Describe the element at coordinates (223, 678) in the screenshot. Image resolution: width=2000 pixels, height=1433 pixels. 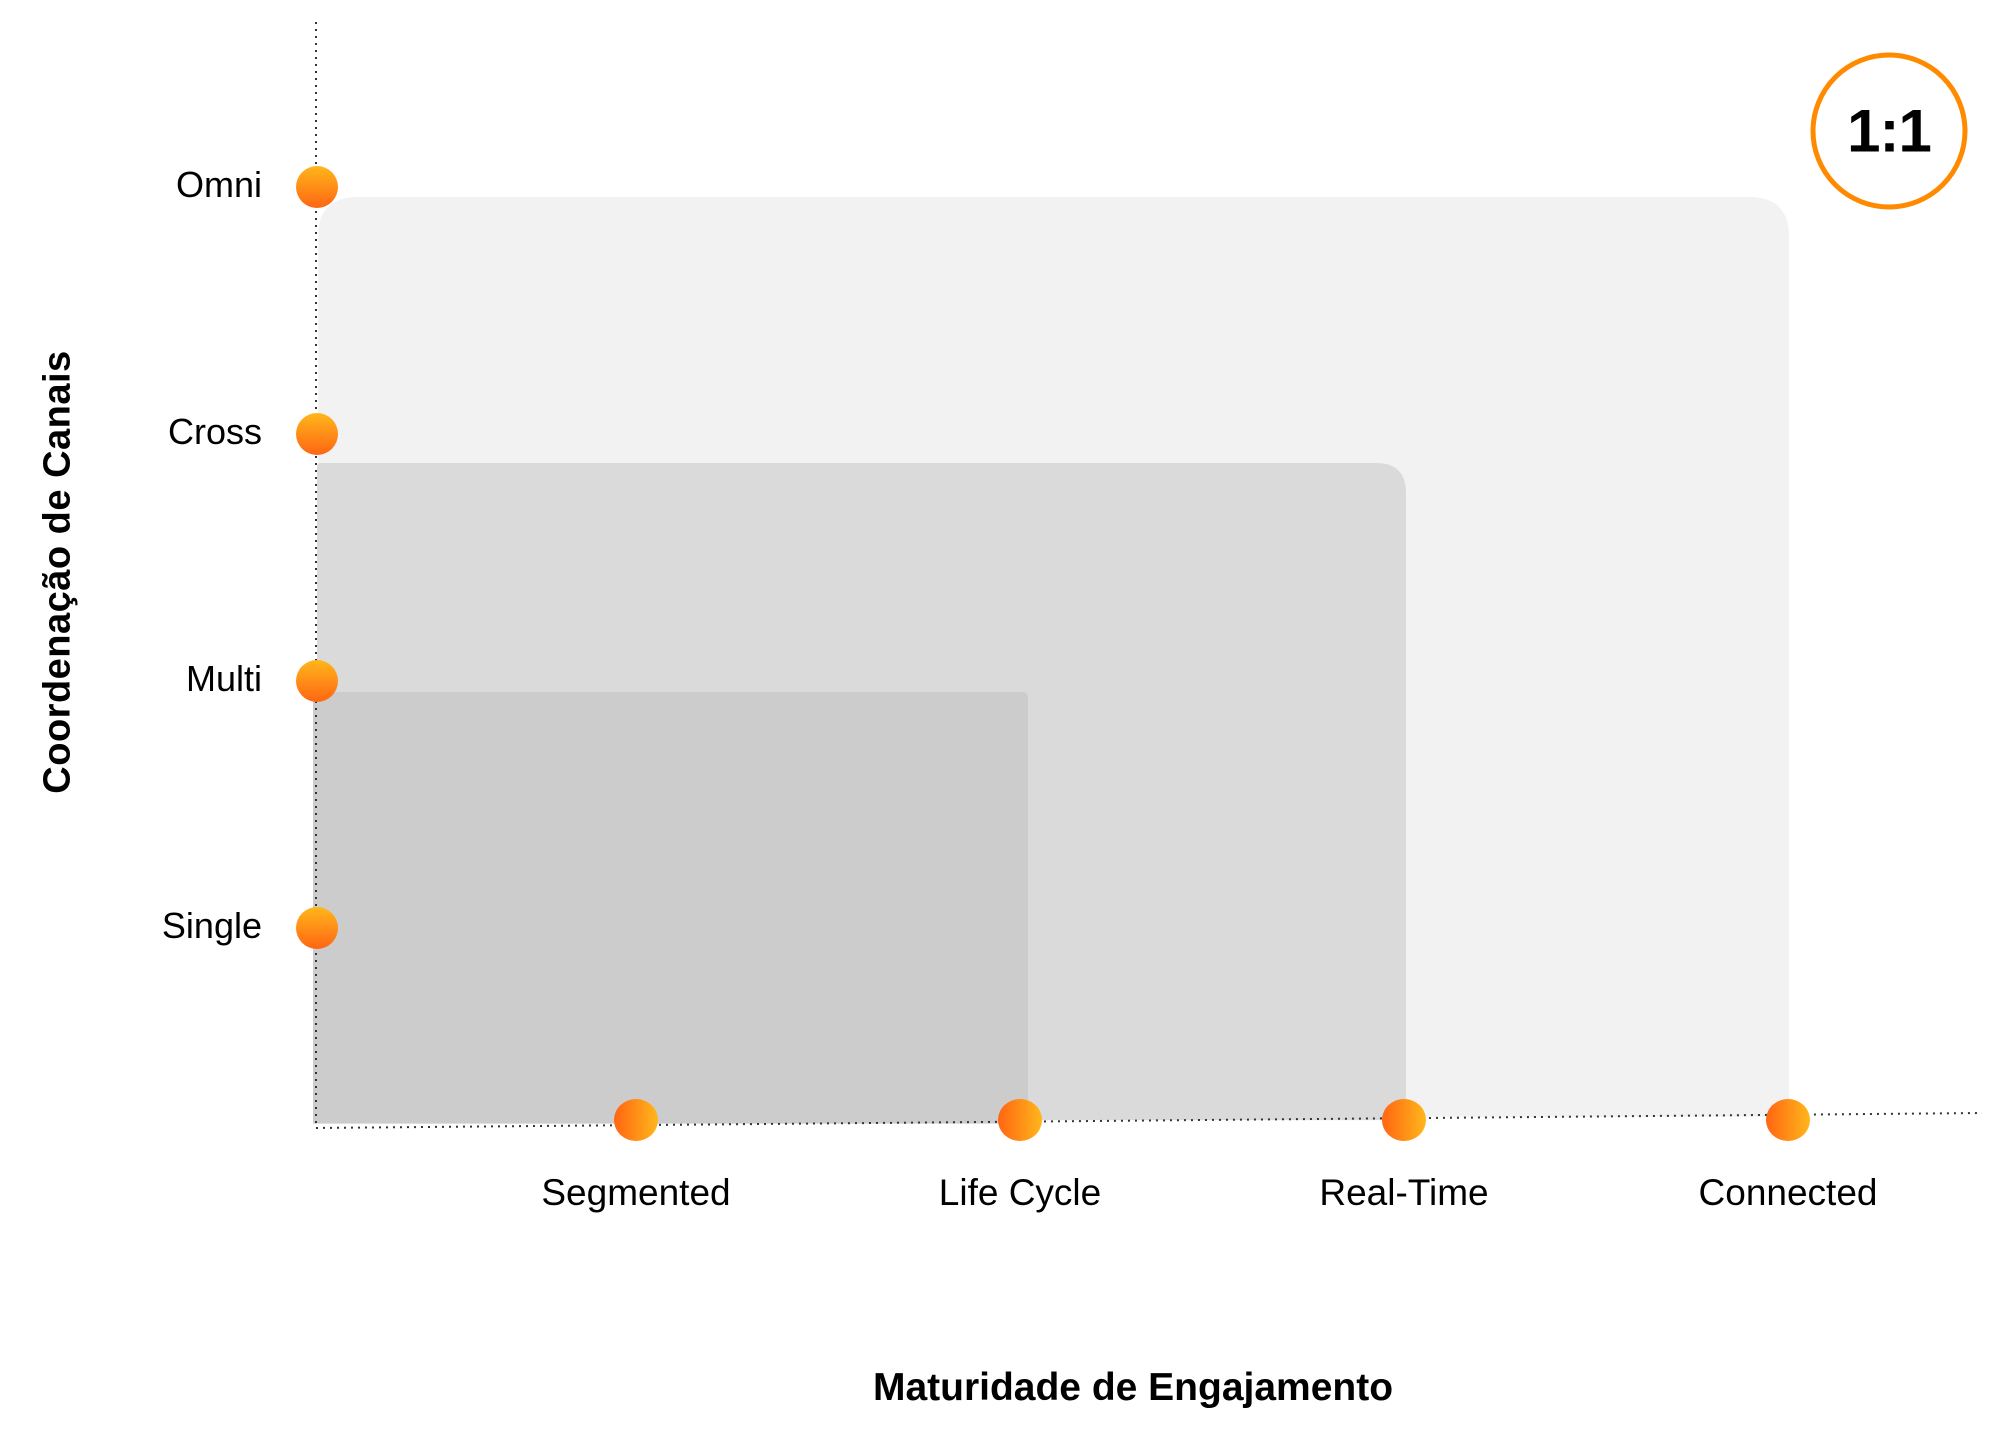
I see `y-tick-label: Multi` at that location.